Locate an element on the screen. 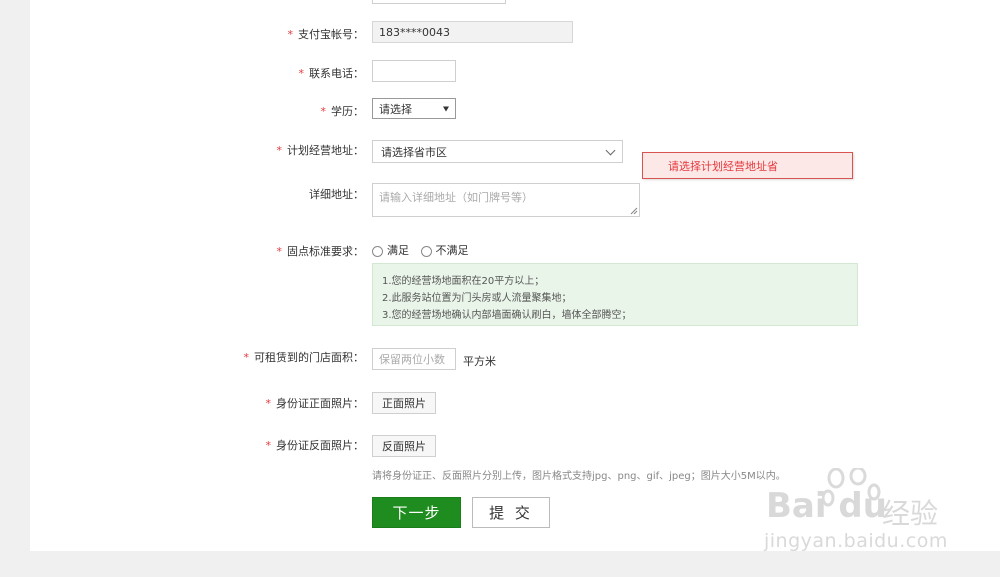 This screenshot has width=1000, height=577. watermark-logo-text: Bai du is located at coordinates (826, 506).